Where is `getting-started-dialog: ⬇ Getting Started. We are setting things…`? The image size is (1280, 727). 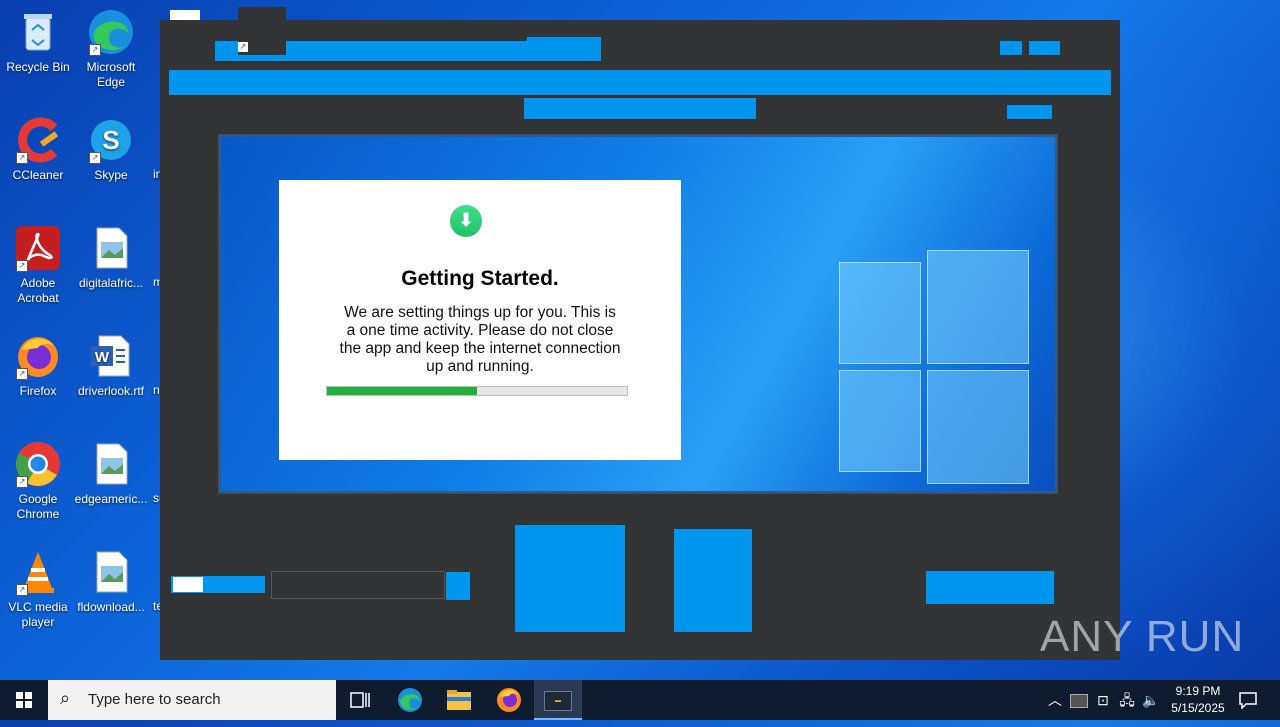 getting-started-dialog: ⬇ Getting Started. We are setting things… is located at coordinates (480, 320).